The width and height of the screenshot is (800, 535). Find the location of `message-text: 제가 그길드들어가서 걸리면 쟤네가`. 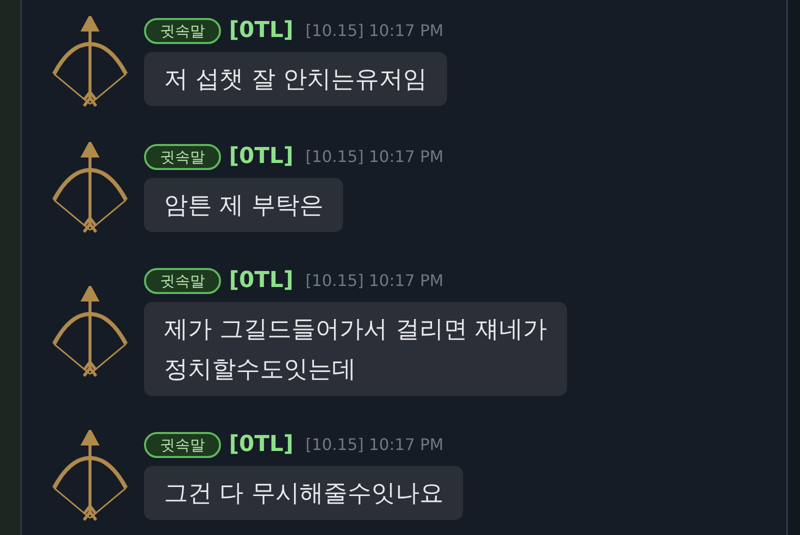

message-text: 제가 그길드들어가서 걸리면 쟤네가 is located at coordinates (355, 329).